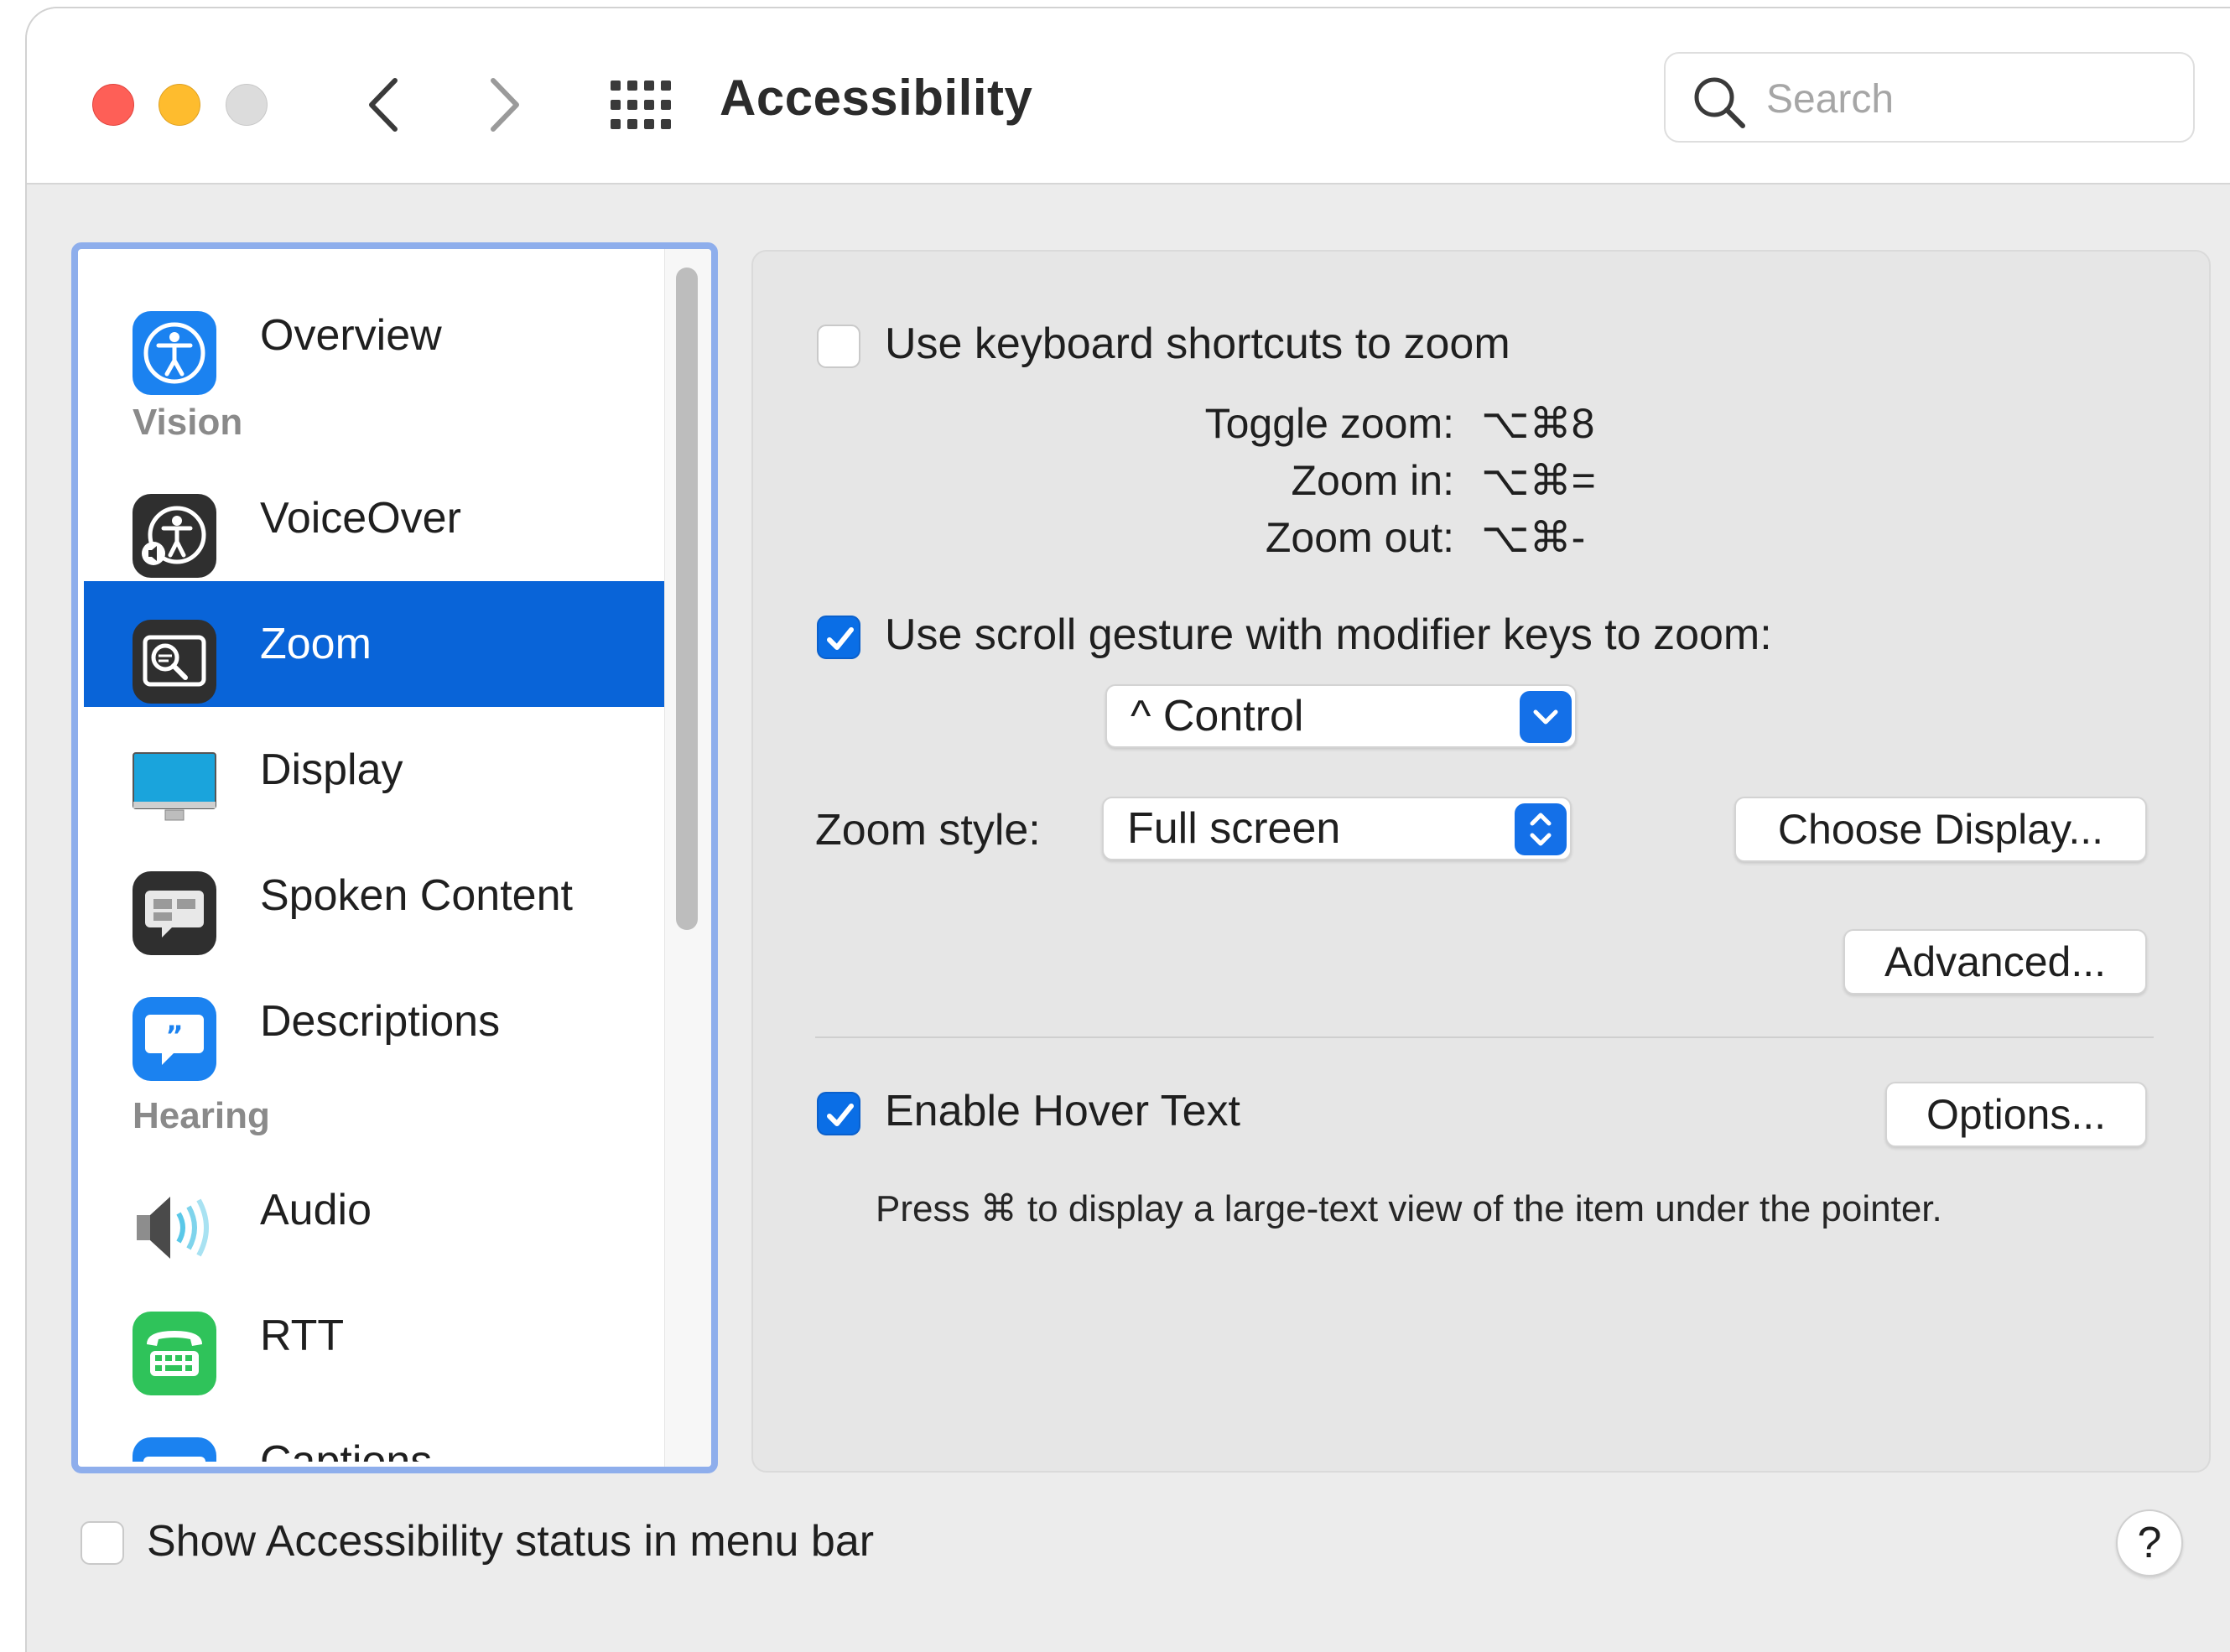  What do you see at coordinates (179, 105) in the screenshot?
I see `minimize-button` at bounding box center [179, 105].